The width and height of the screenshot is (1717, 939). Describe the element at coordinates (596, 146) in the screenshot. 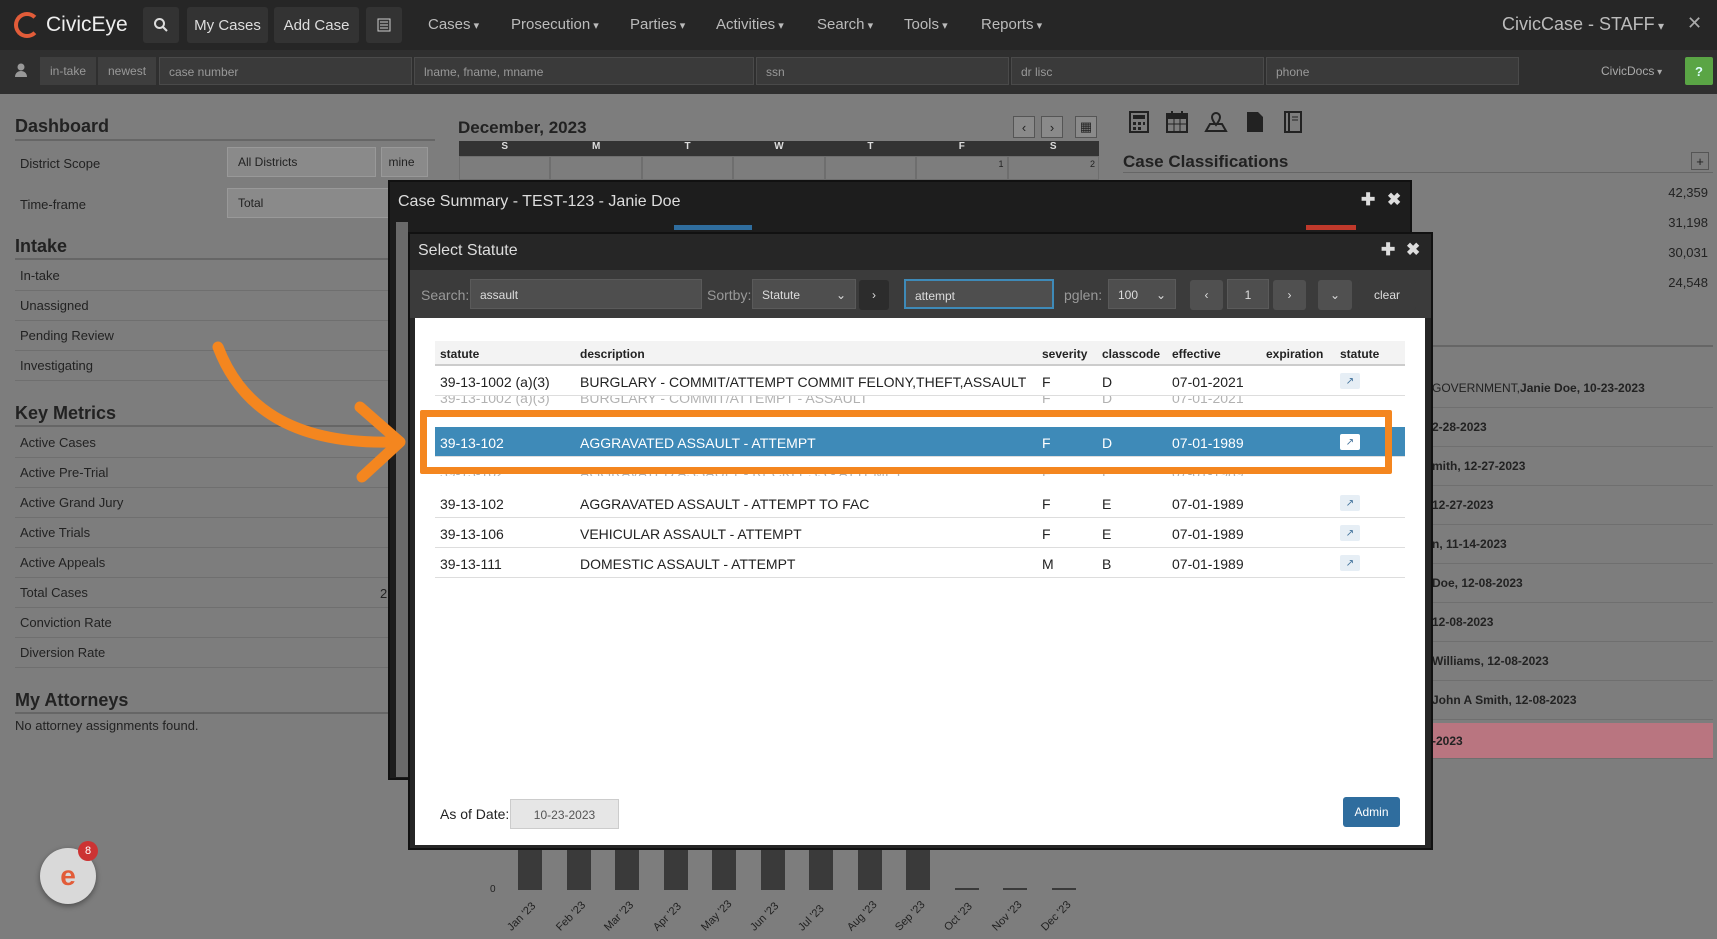

I see `weekday: M` at that location.